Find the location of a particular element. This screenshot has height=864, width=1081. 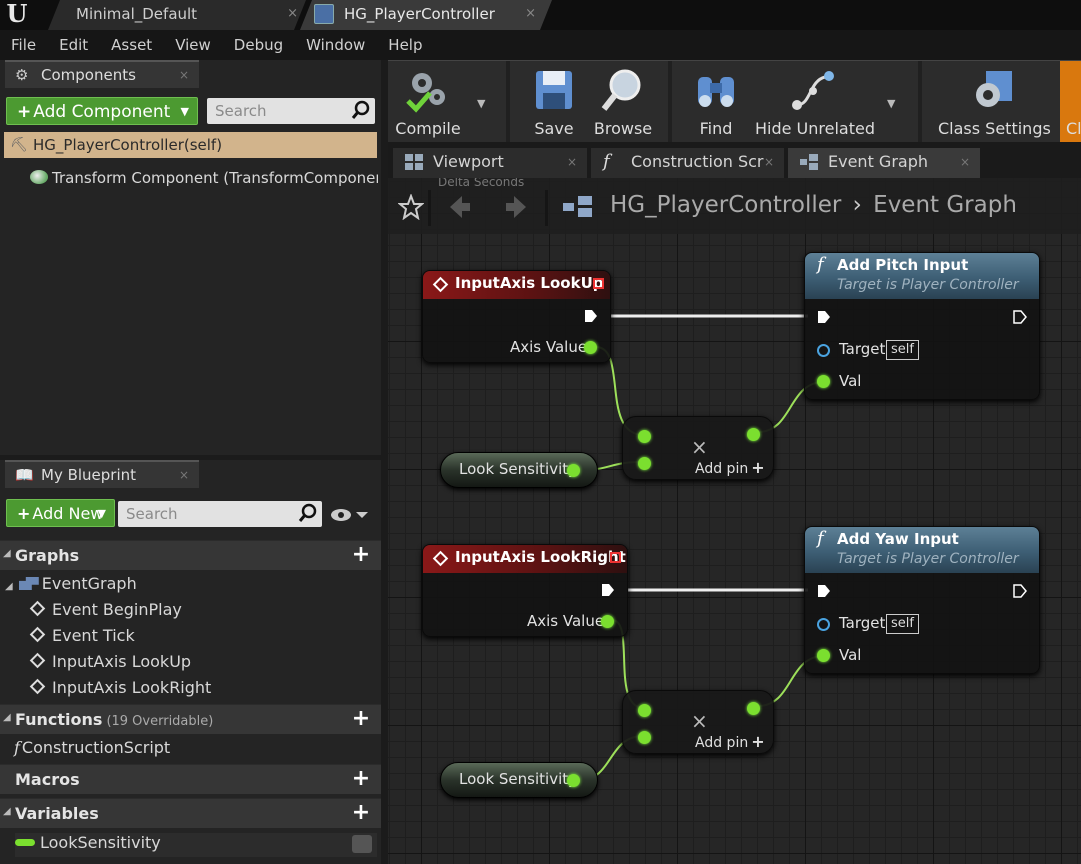

chevron-down-icon: ▼ is located at coordinates (101, 513).